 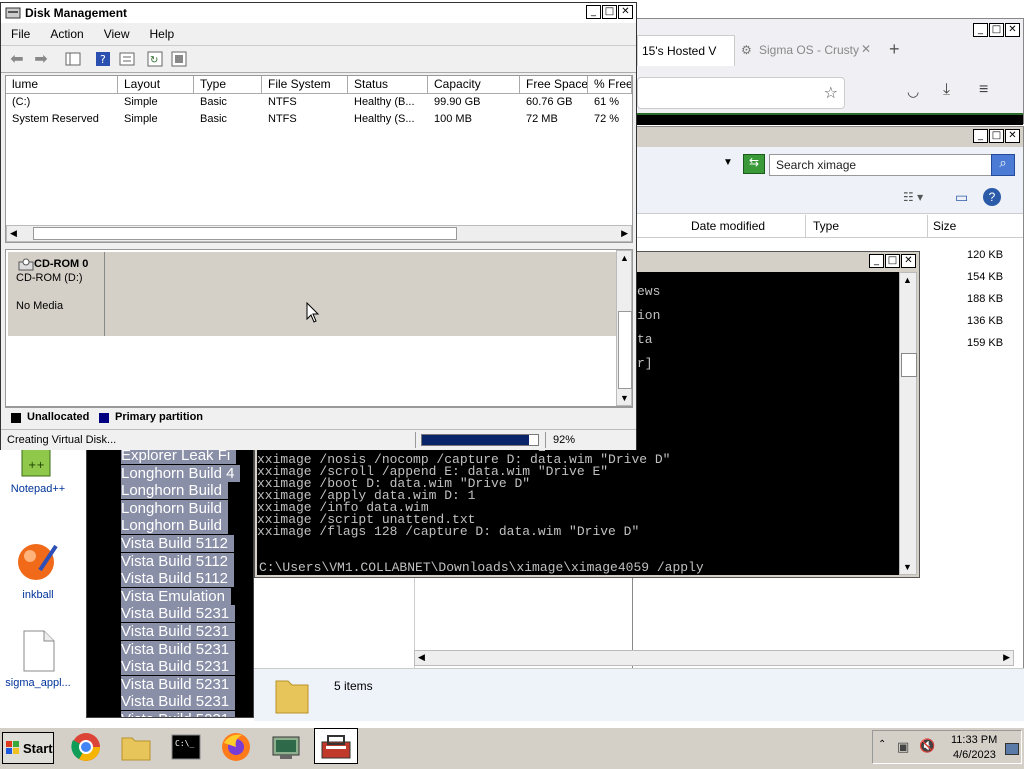 What do you see at coordinates (39, 651) in the screenshot?
I see `sigma-file-desktop-icon` at bounding box center [39, 651].